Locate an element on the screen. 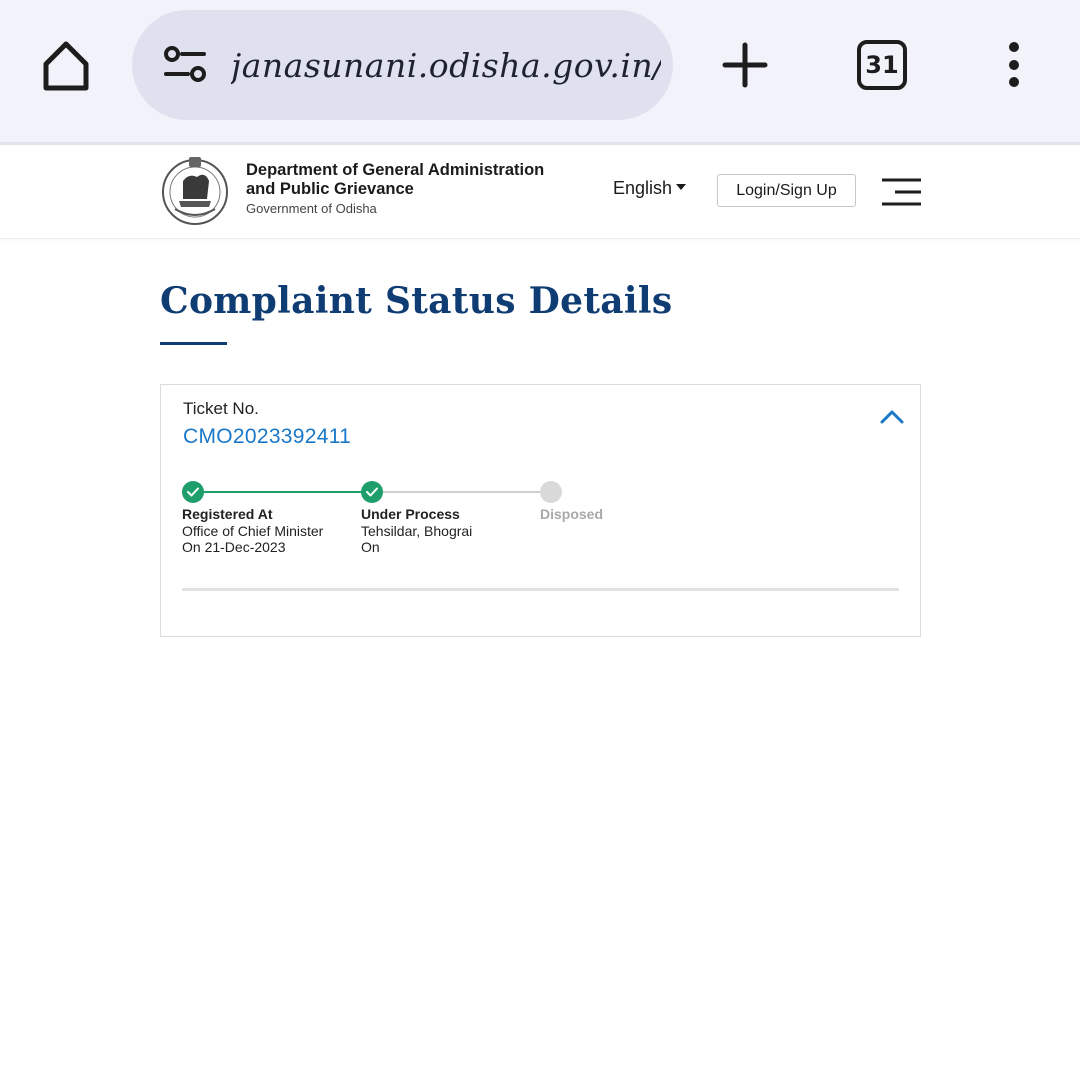  address-bar: janasunani.odisha.gov.in/Con is located at coordinates (402, 65).